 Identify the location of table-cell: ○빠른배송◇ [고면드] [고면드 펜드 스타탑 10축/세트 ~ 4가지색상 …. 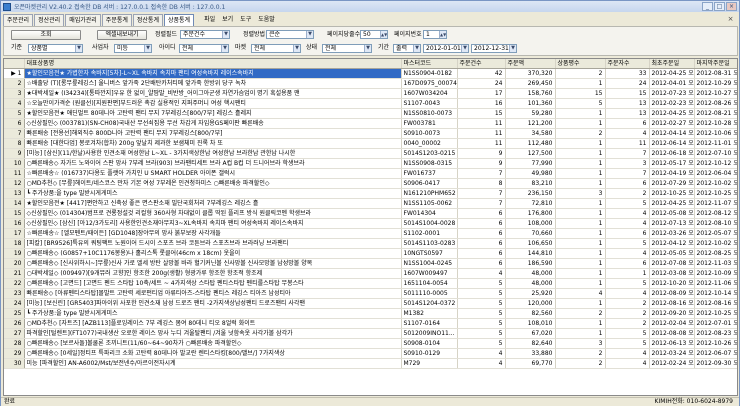
(213, 283).